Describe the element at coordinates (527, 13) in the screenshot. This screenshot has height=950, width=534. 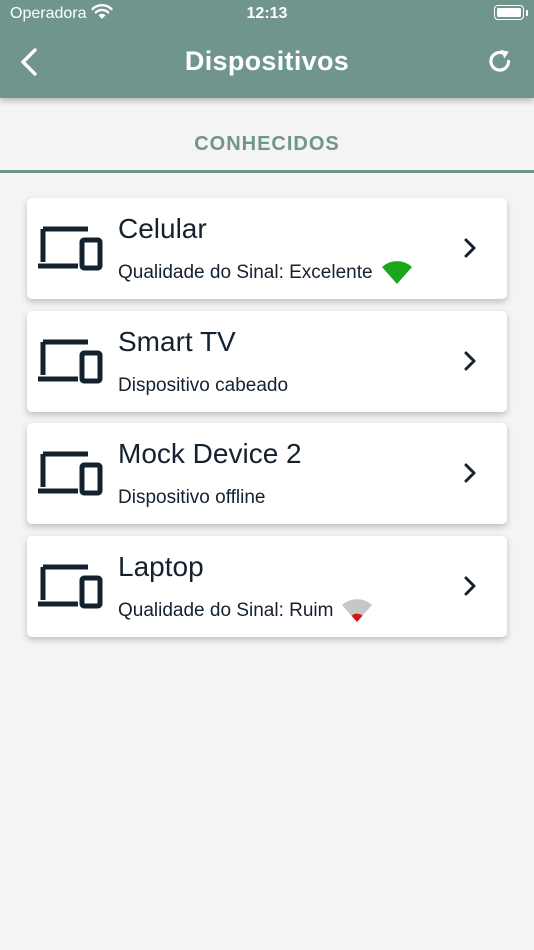
I see `battery-tip` at that location.